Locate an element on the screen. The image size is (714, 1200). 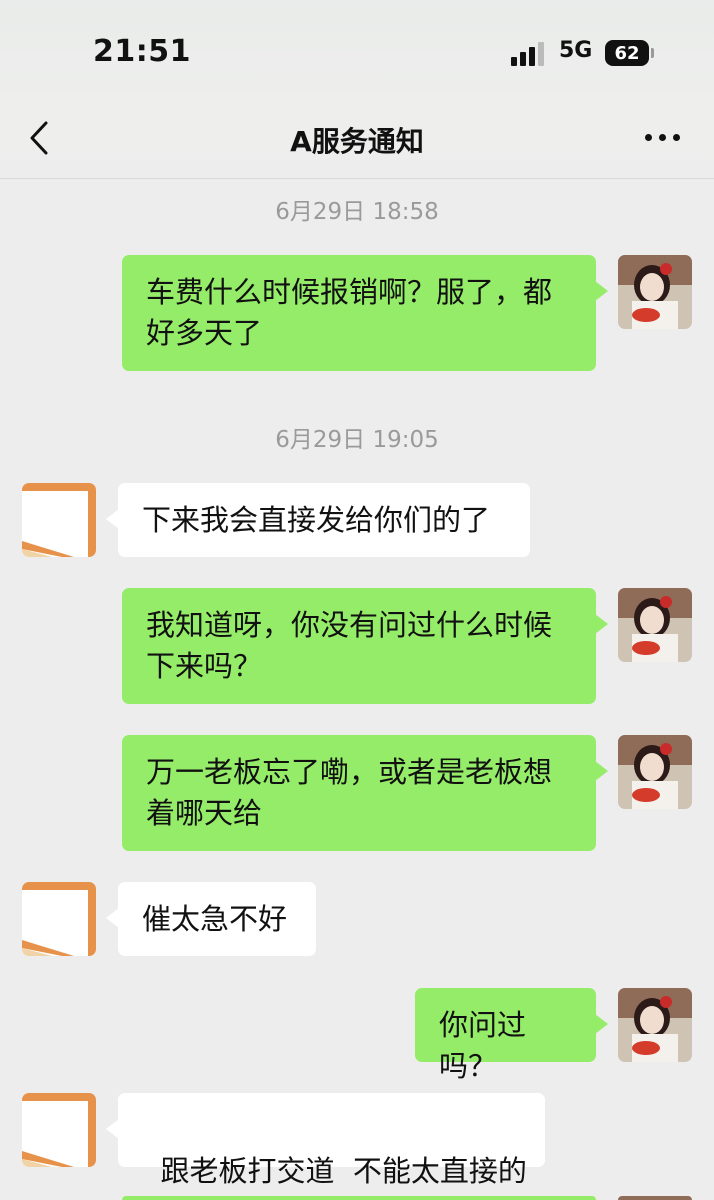
message-bubble-sent: 万一老板忘了嘞，或者是老板想着哪天给 is located at coordinates (365, 793).